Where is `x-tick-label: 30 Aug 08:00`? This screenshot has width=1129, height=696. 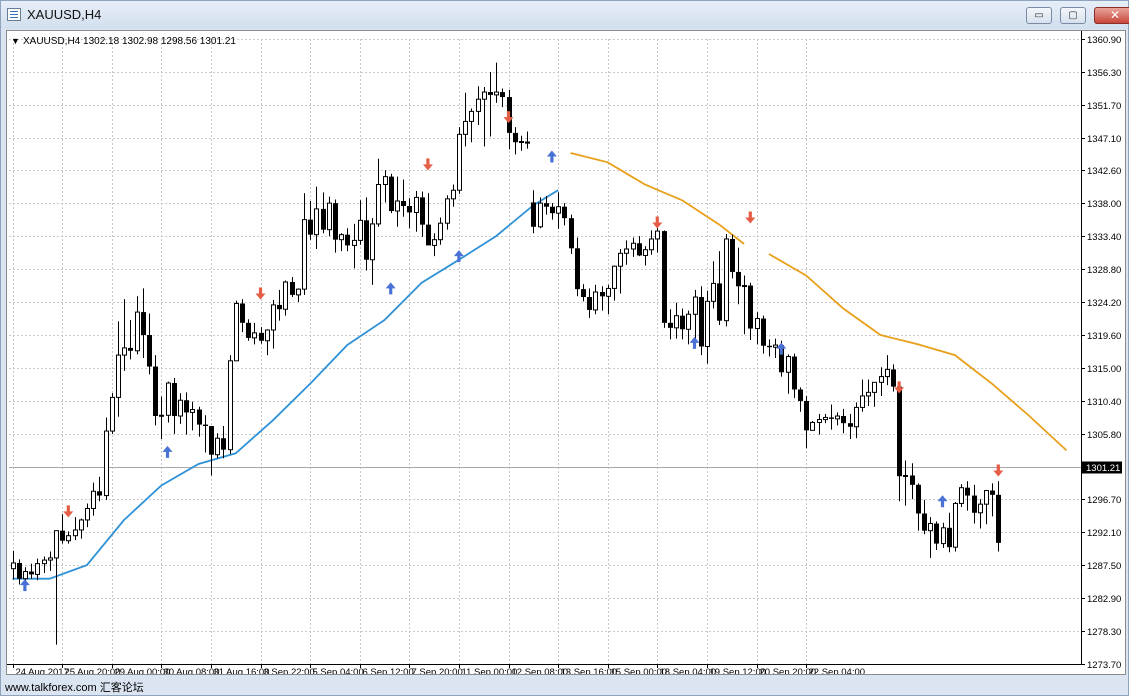
x-tick-label: 30 Aug 08:00 is located at coordinates (192, 670).